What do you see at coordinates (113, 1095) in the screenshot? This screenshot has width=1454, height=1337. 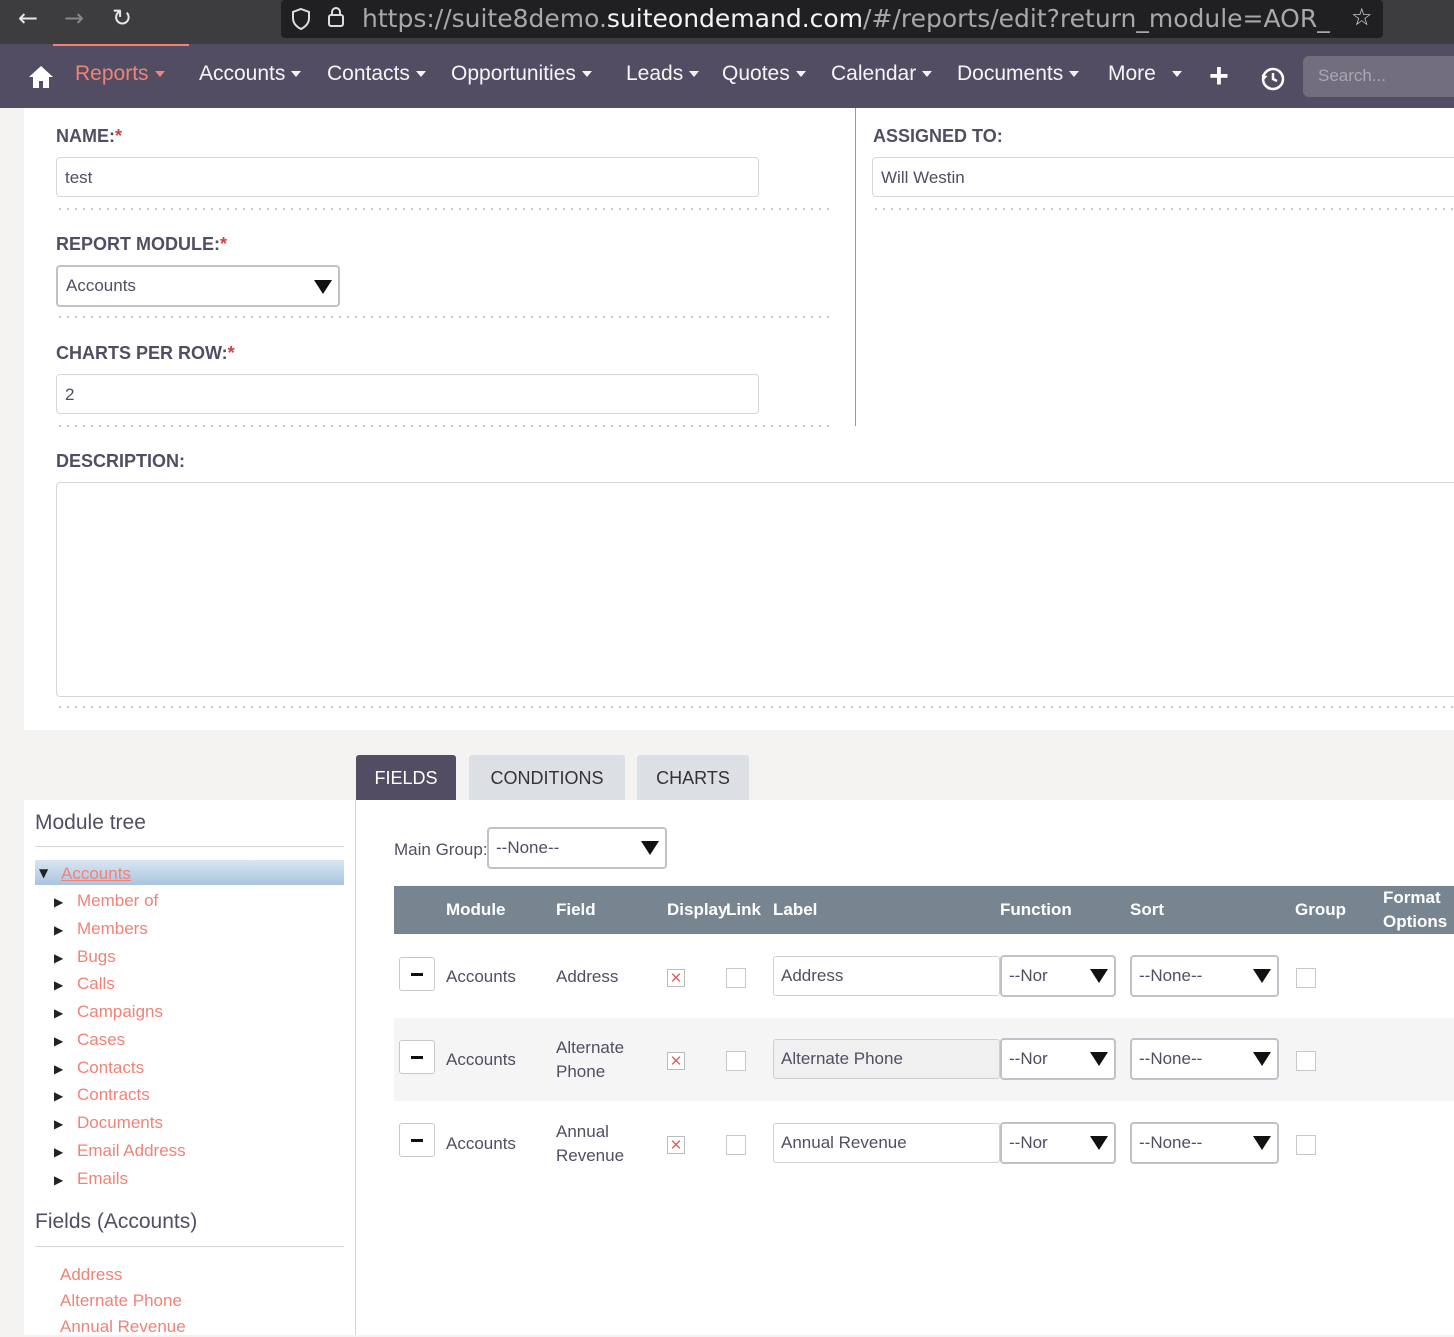 I see `tree-item-contracts: Contracts` at bounding box center [113, 1095].